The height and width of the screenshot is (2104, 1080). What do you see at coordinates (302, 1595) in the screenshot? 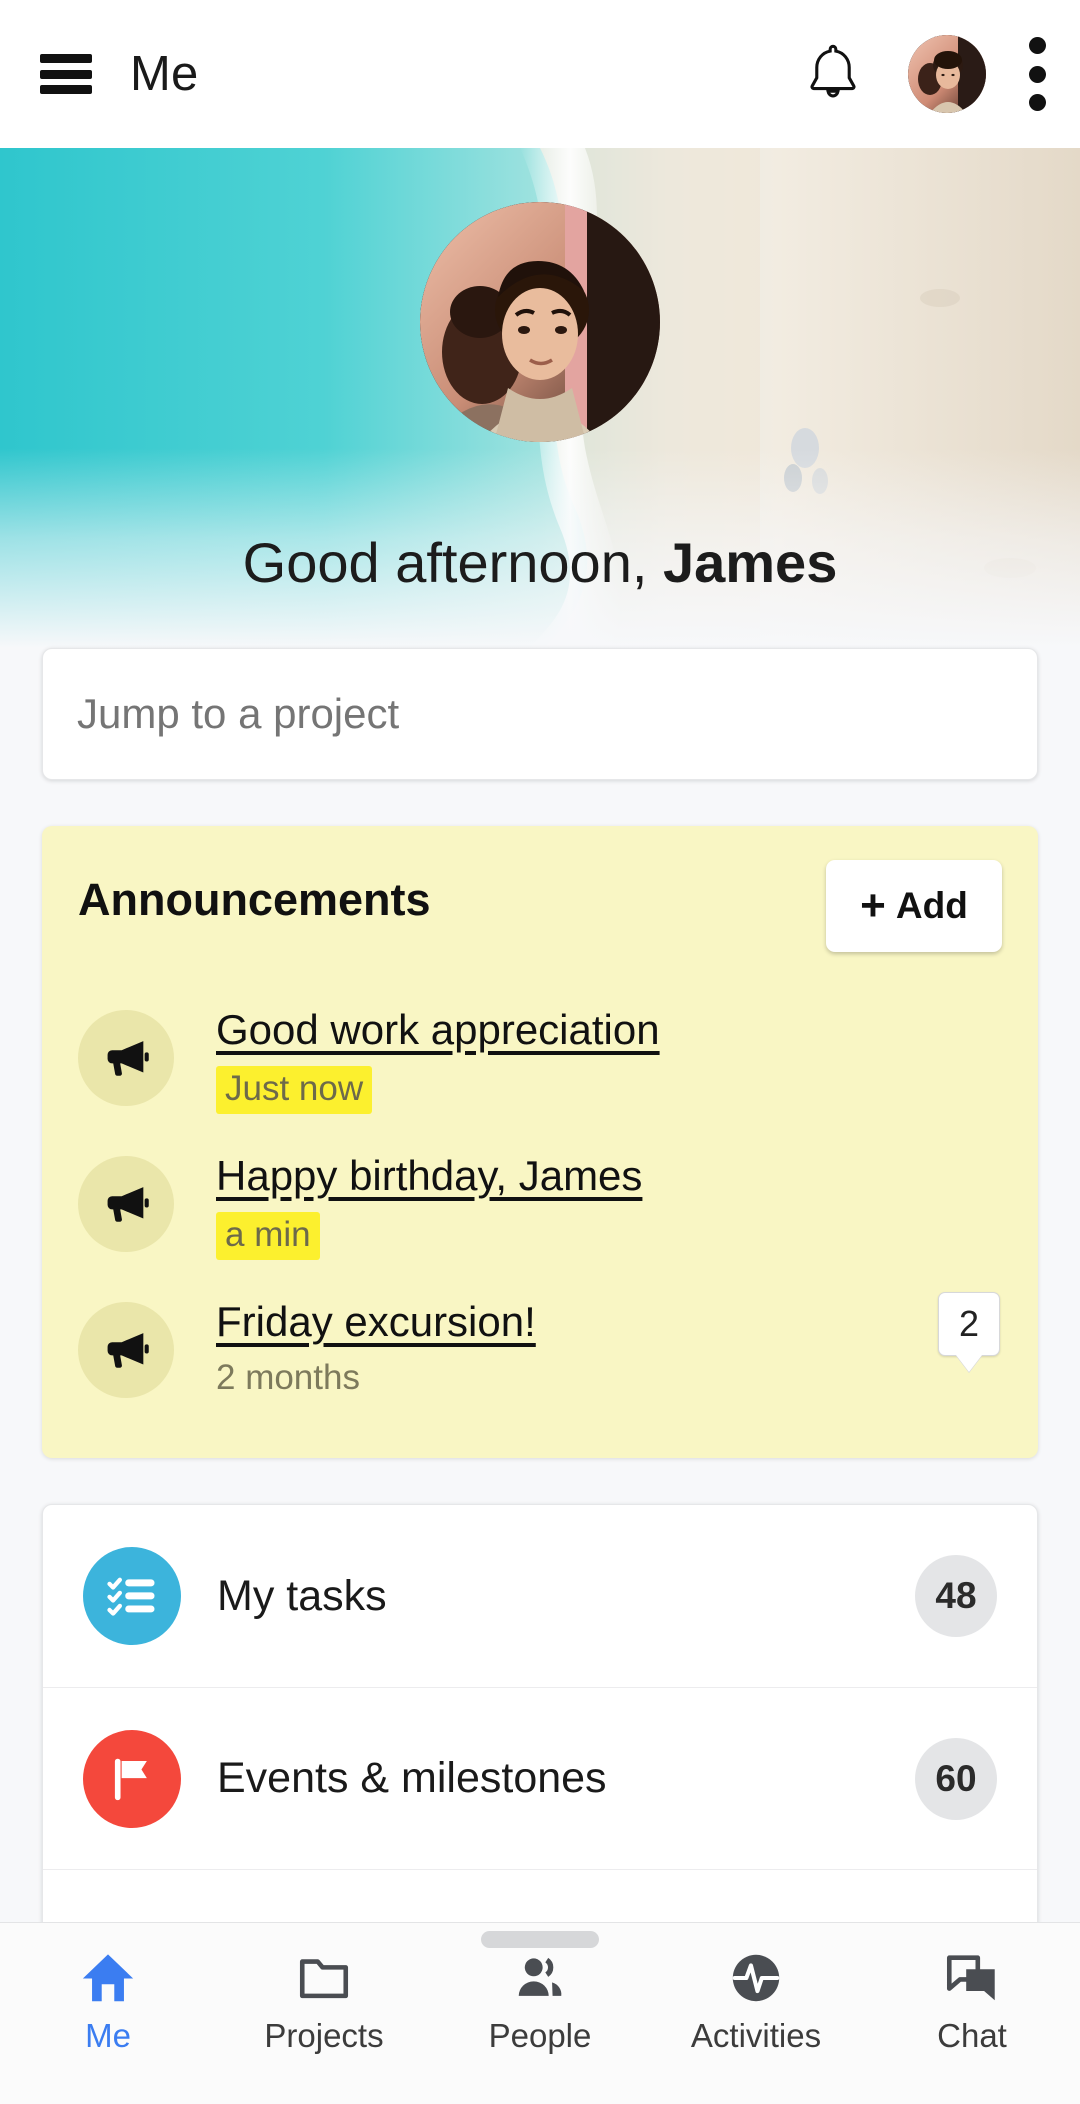
I see `quick-link-label: My tasks` at bounding box center [302, 1595].